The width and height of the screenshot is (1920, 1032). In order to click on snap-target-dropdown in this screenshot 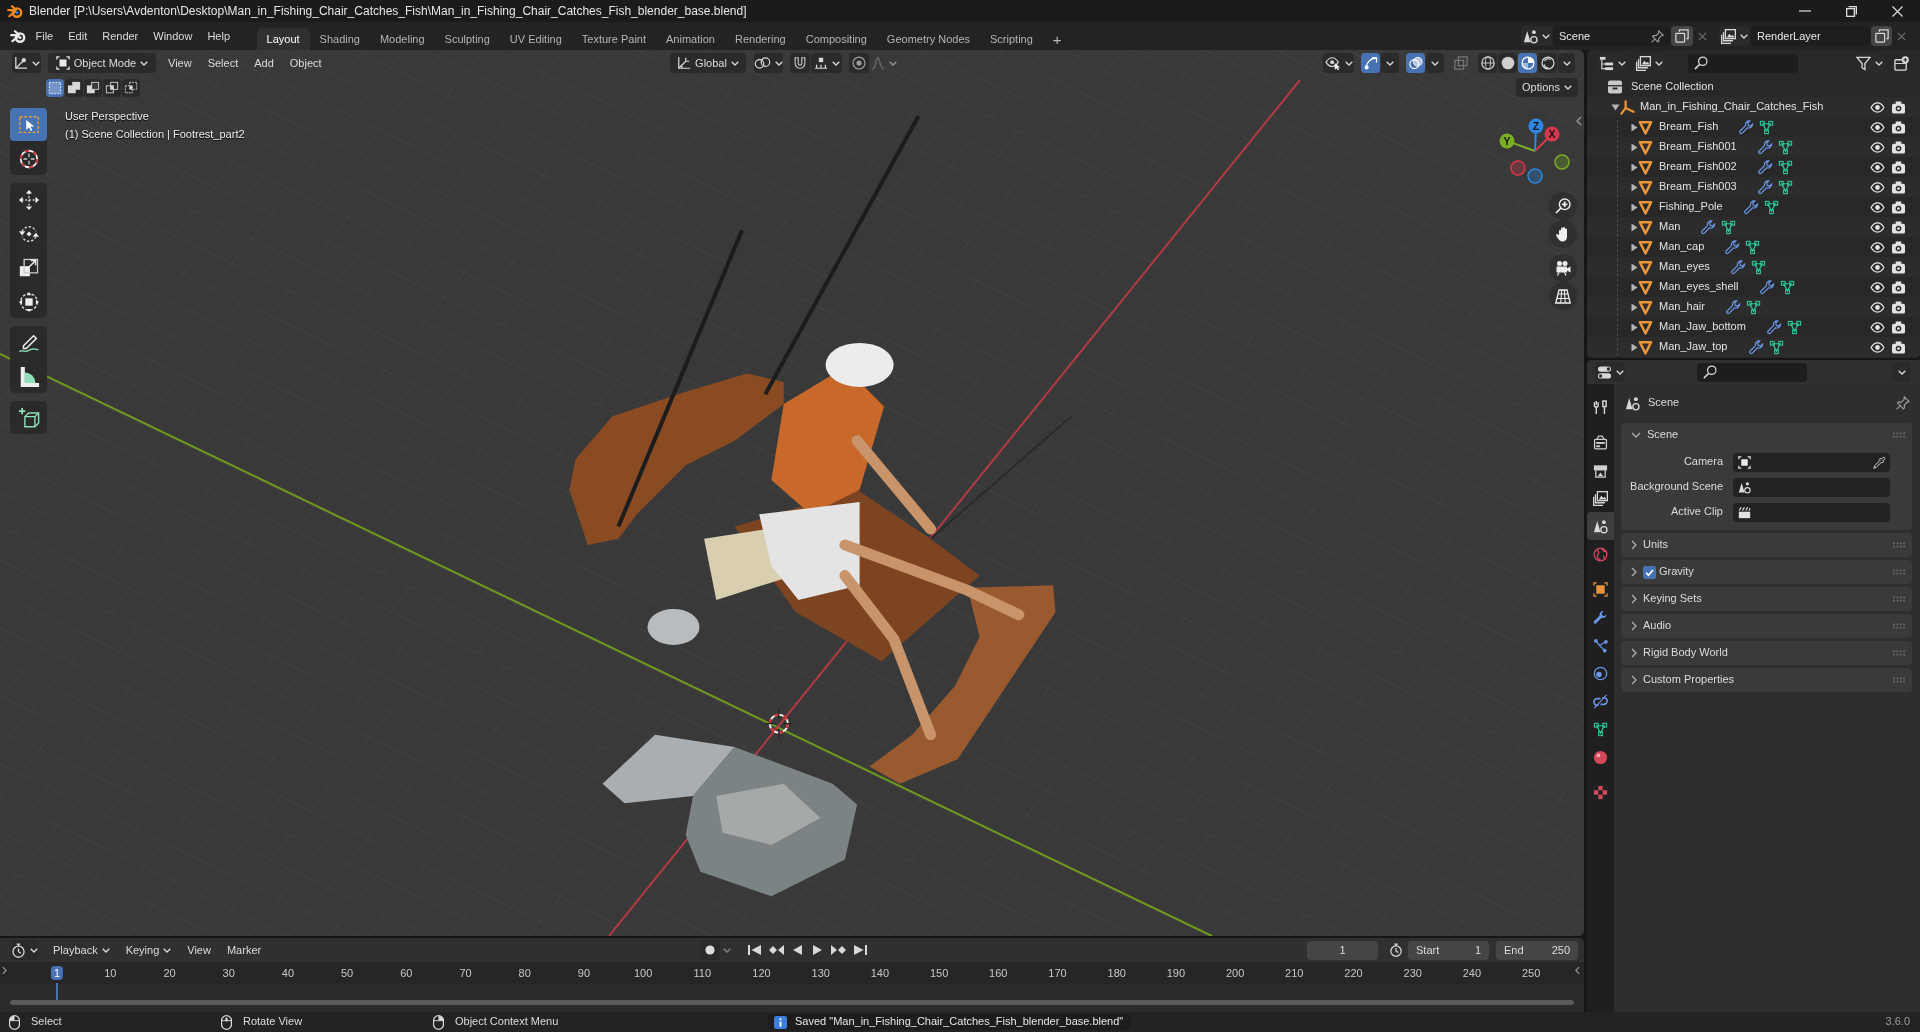, I will do `click(826, 63)`.